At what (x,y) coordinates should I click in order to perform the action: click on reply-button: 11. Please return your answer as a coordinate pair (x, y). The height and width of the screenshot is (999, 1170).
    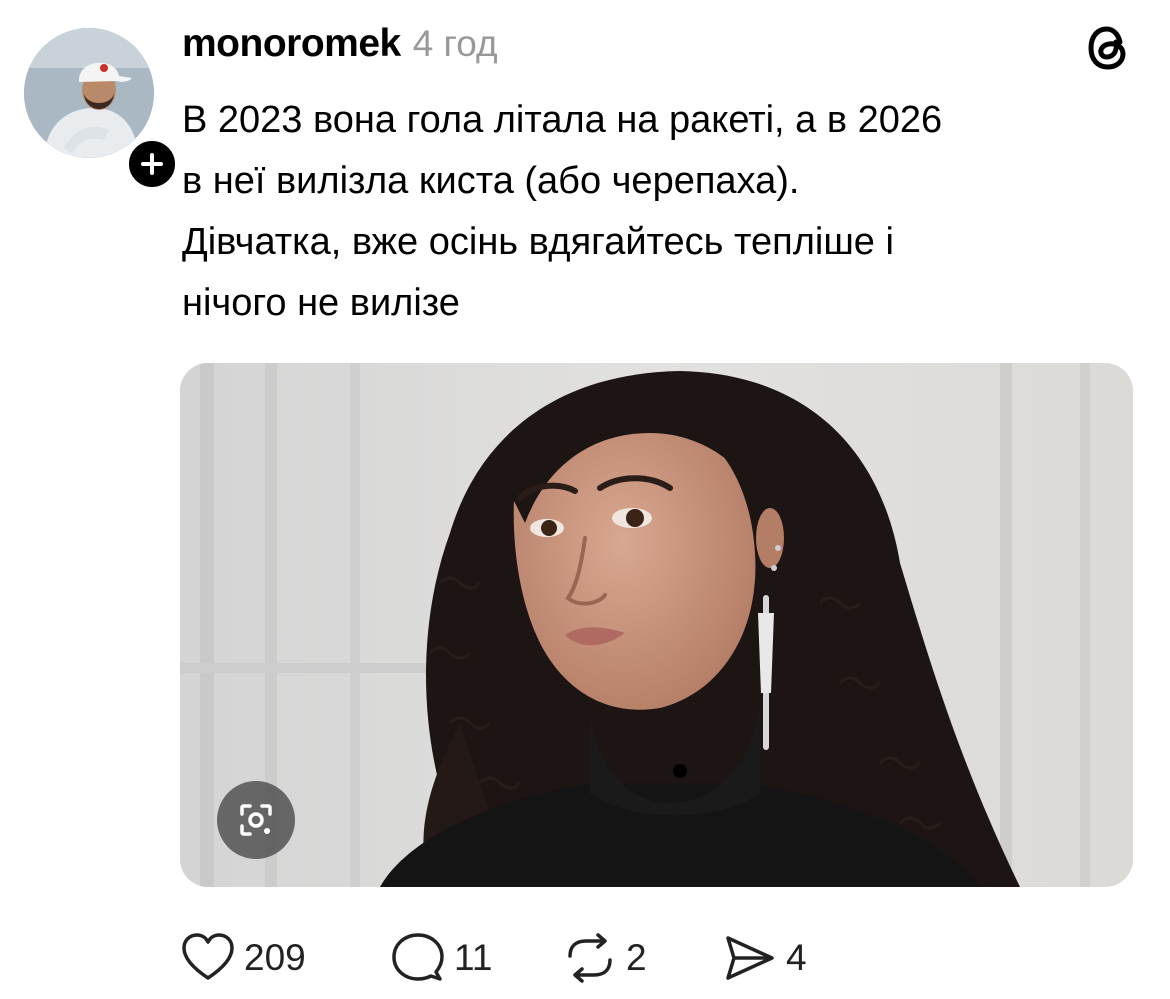
    Looking at the image, I should click on (476, 958).